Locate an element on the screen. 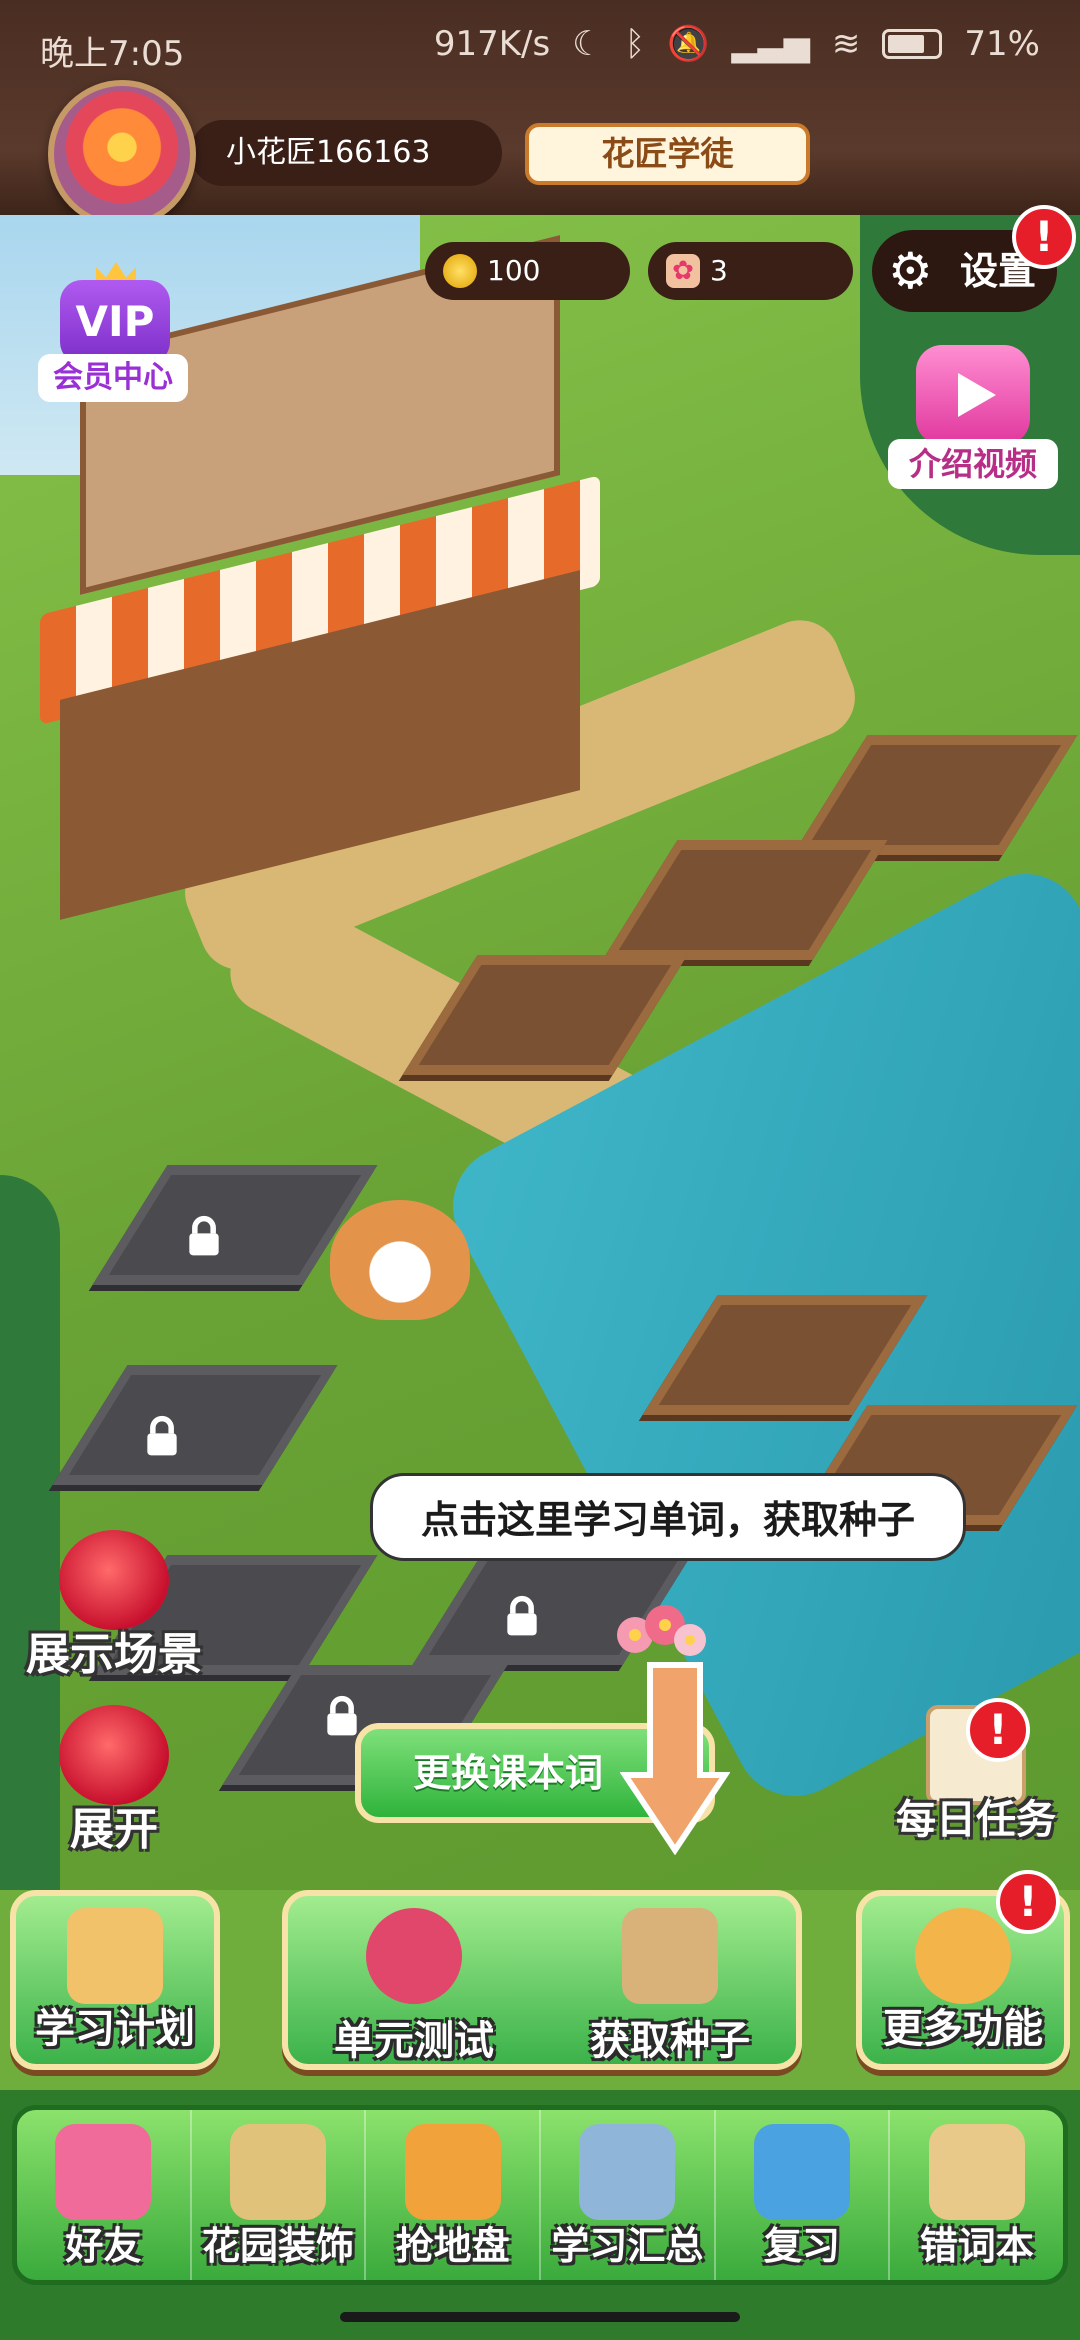  status-bar: 晚上7:05 917K/s ☾ ᛒ 🔕 ▂▃▅ ≋ 71% is located at coordinates (540, 46).